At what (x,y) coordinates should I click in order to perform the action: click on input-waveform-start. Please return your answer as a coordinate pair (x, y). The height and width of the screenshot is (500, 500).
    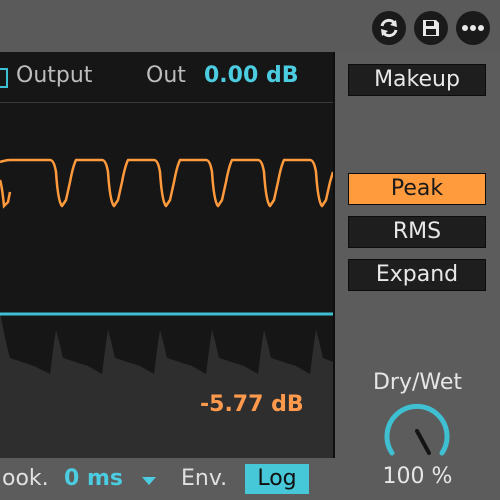
    Looking at the image, I should click on (6, 194).